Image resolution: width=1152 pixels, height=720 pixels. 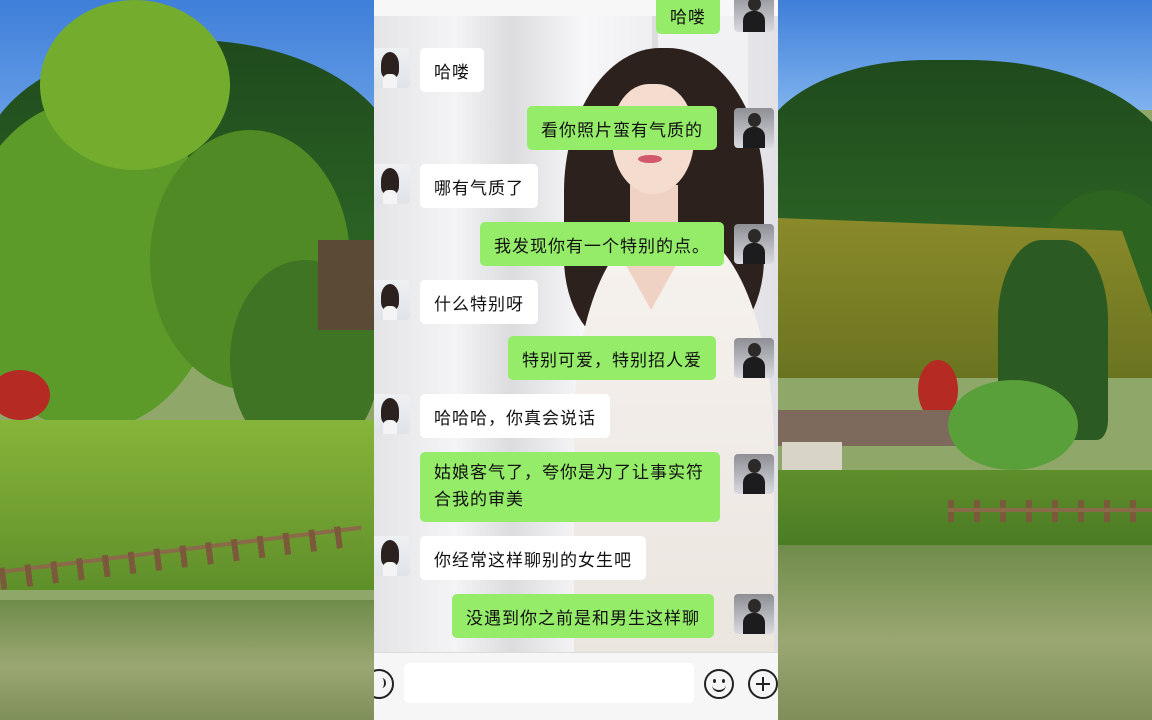 What do you see at coordinates (871, 428) in the screenshot?
I see `shed-roof` at bounding box center [871, 428].